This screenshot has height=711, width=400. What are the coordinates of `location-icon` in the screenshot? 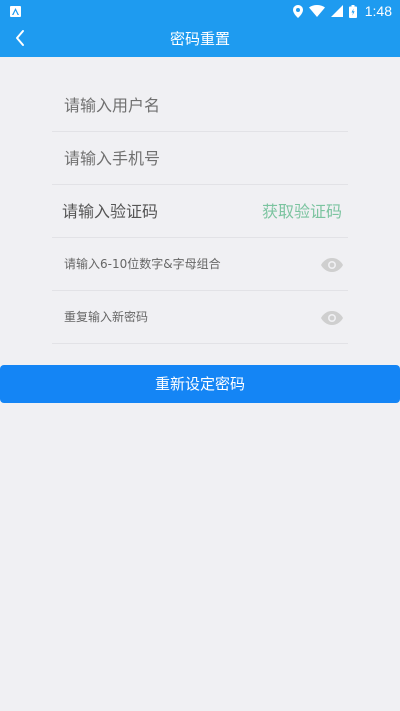 It's located at (297, 11).